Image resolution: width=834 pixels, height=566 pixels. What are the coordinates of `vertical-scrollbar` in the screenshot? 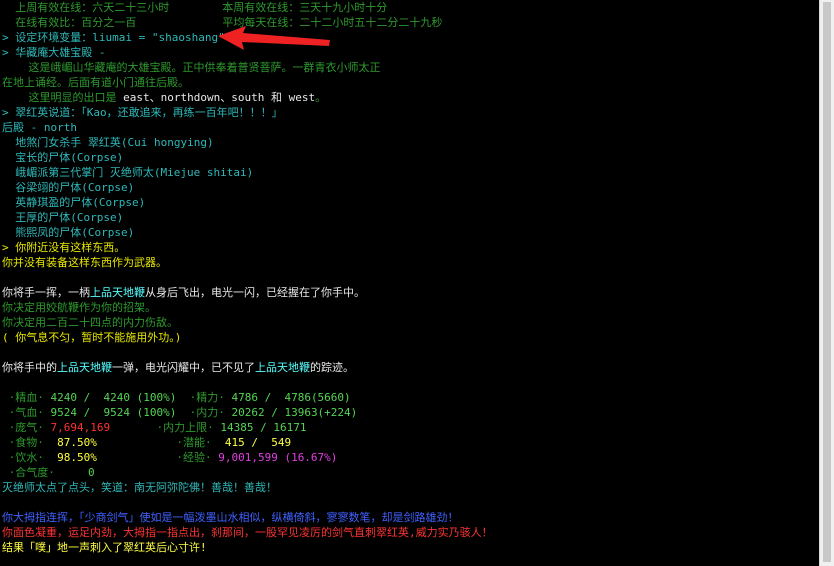 It's located at (826, 283).